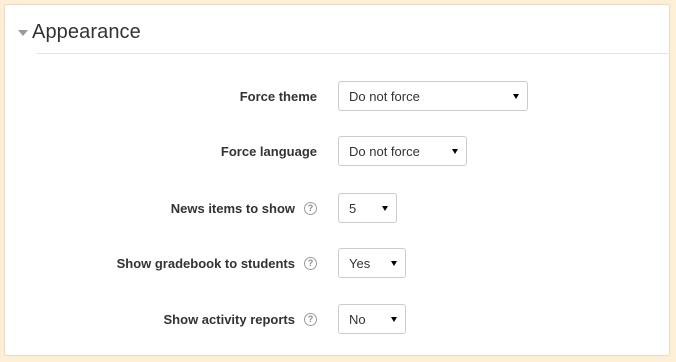  I want to click on show-activity-reports-label-wrap: Show activity reports ?, so click(240, 319).